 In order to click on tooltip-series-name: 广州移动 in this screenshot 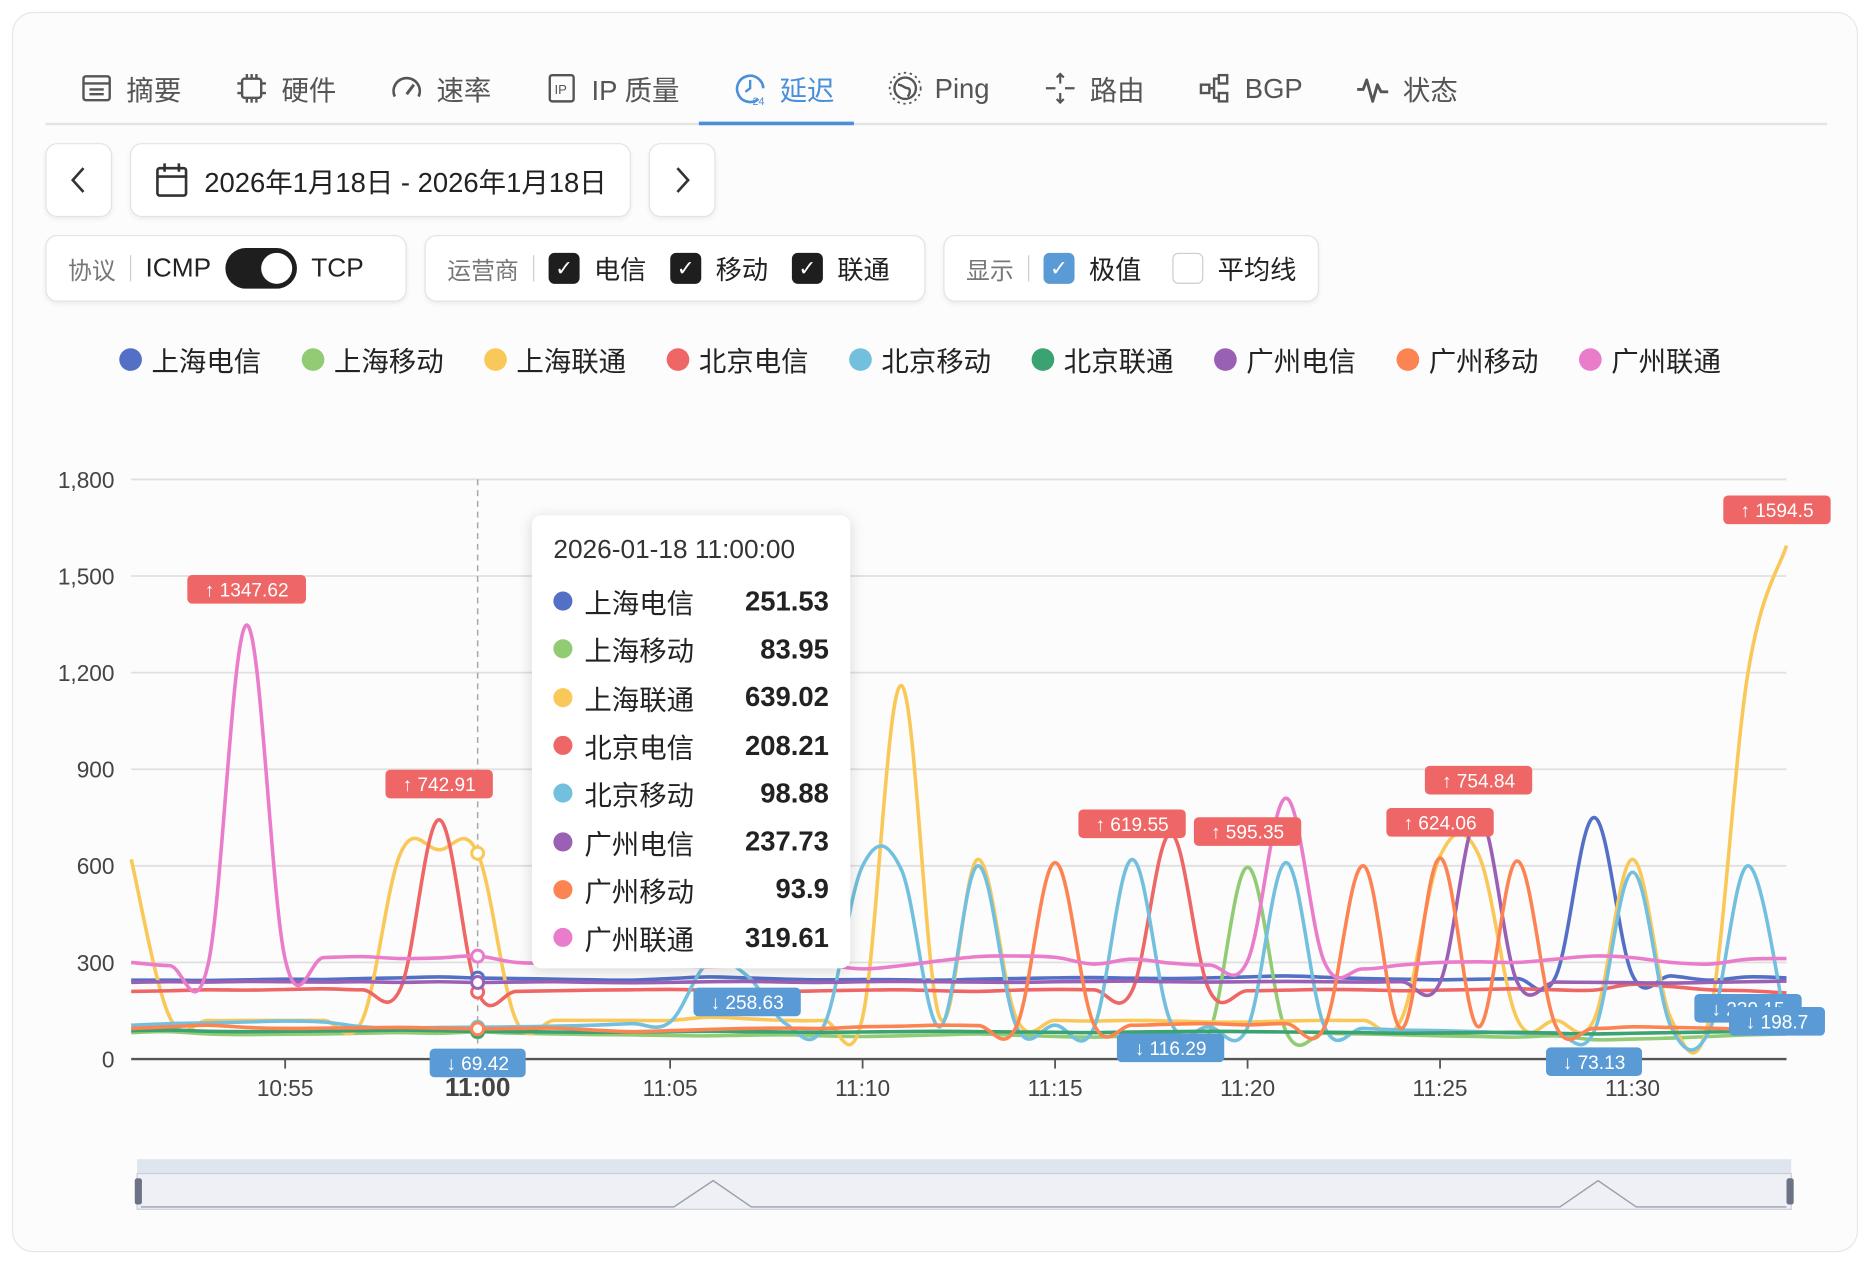, I will do `click(639, 892)`.